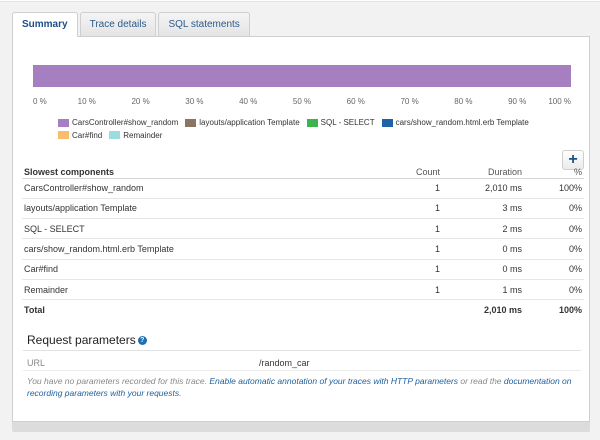 The image size is (600, 440). I want to click on table-row: SQL - SELECT 1 2 ms 0%, so click(303, 229).